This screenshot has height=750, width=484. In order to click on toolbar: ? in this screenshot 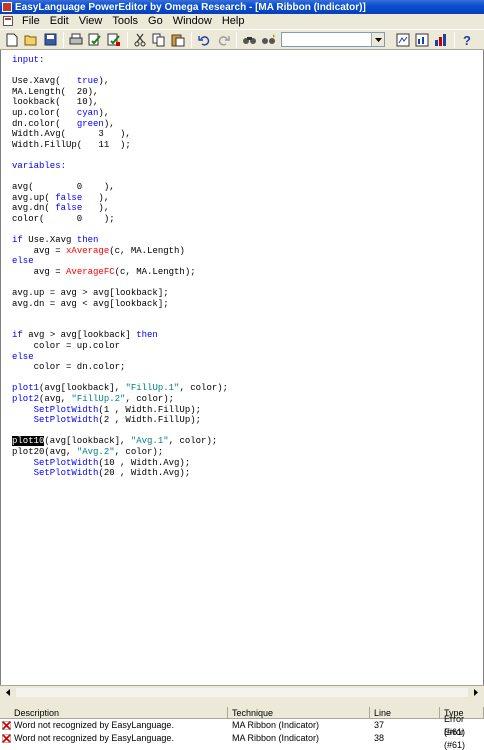, I will do `click(242, 39)`.